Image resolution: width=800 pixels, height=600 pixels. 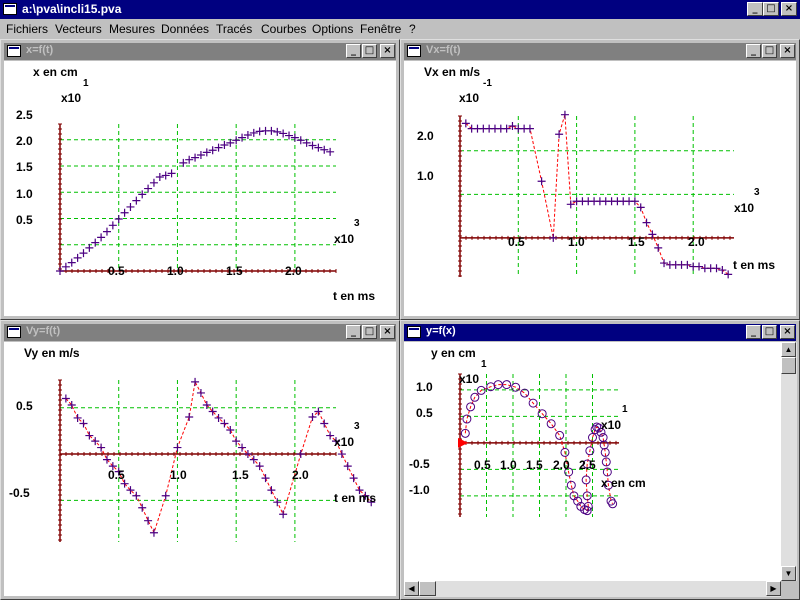 I want to click on menu-traces: Tracés, so click(x=234, y=29).